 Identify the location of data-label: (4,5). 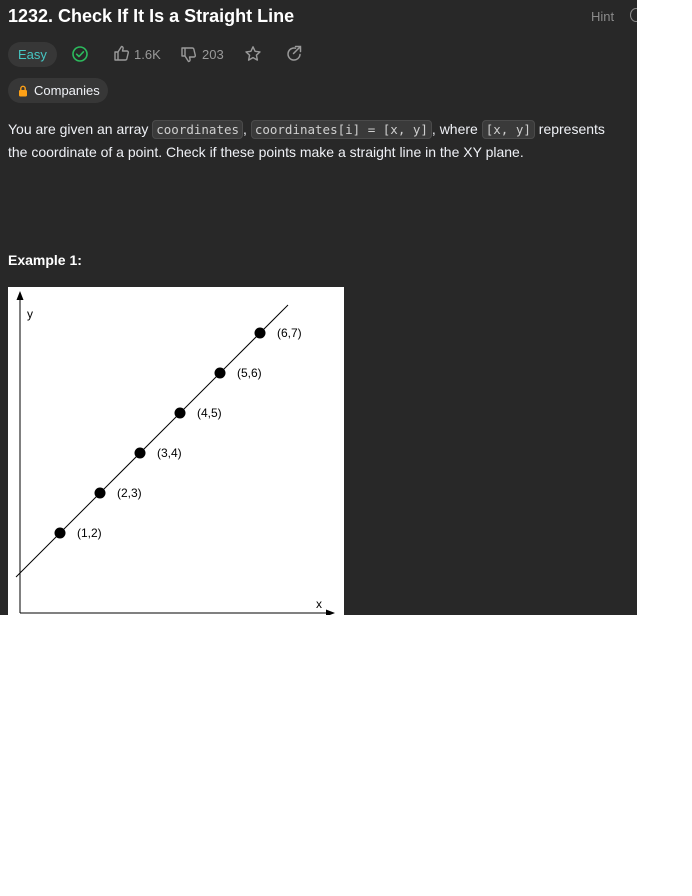
(209, 413).